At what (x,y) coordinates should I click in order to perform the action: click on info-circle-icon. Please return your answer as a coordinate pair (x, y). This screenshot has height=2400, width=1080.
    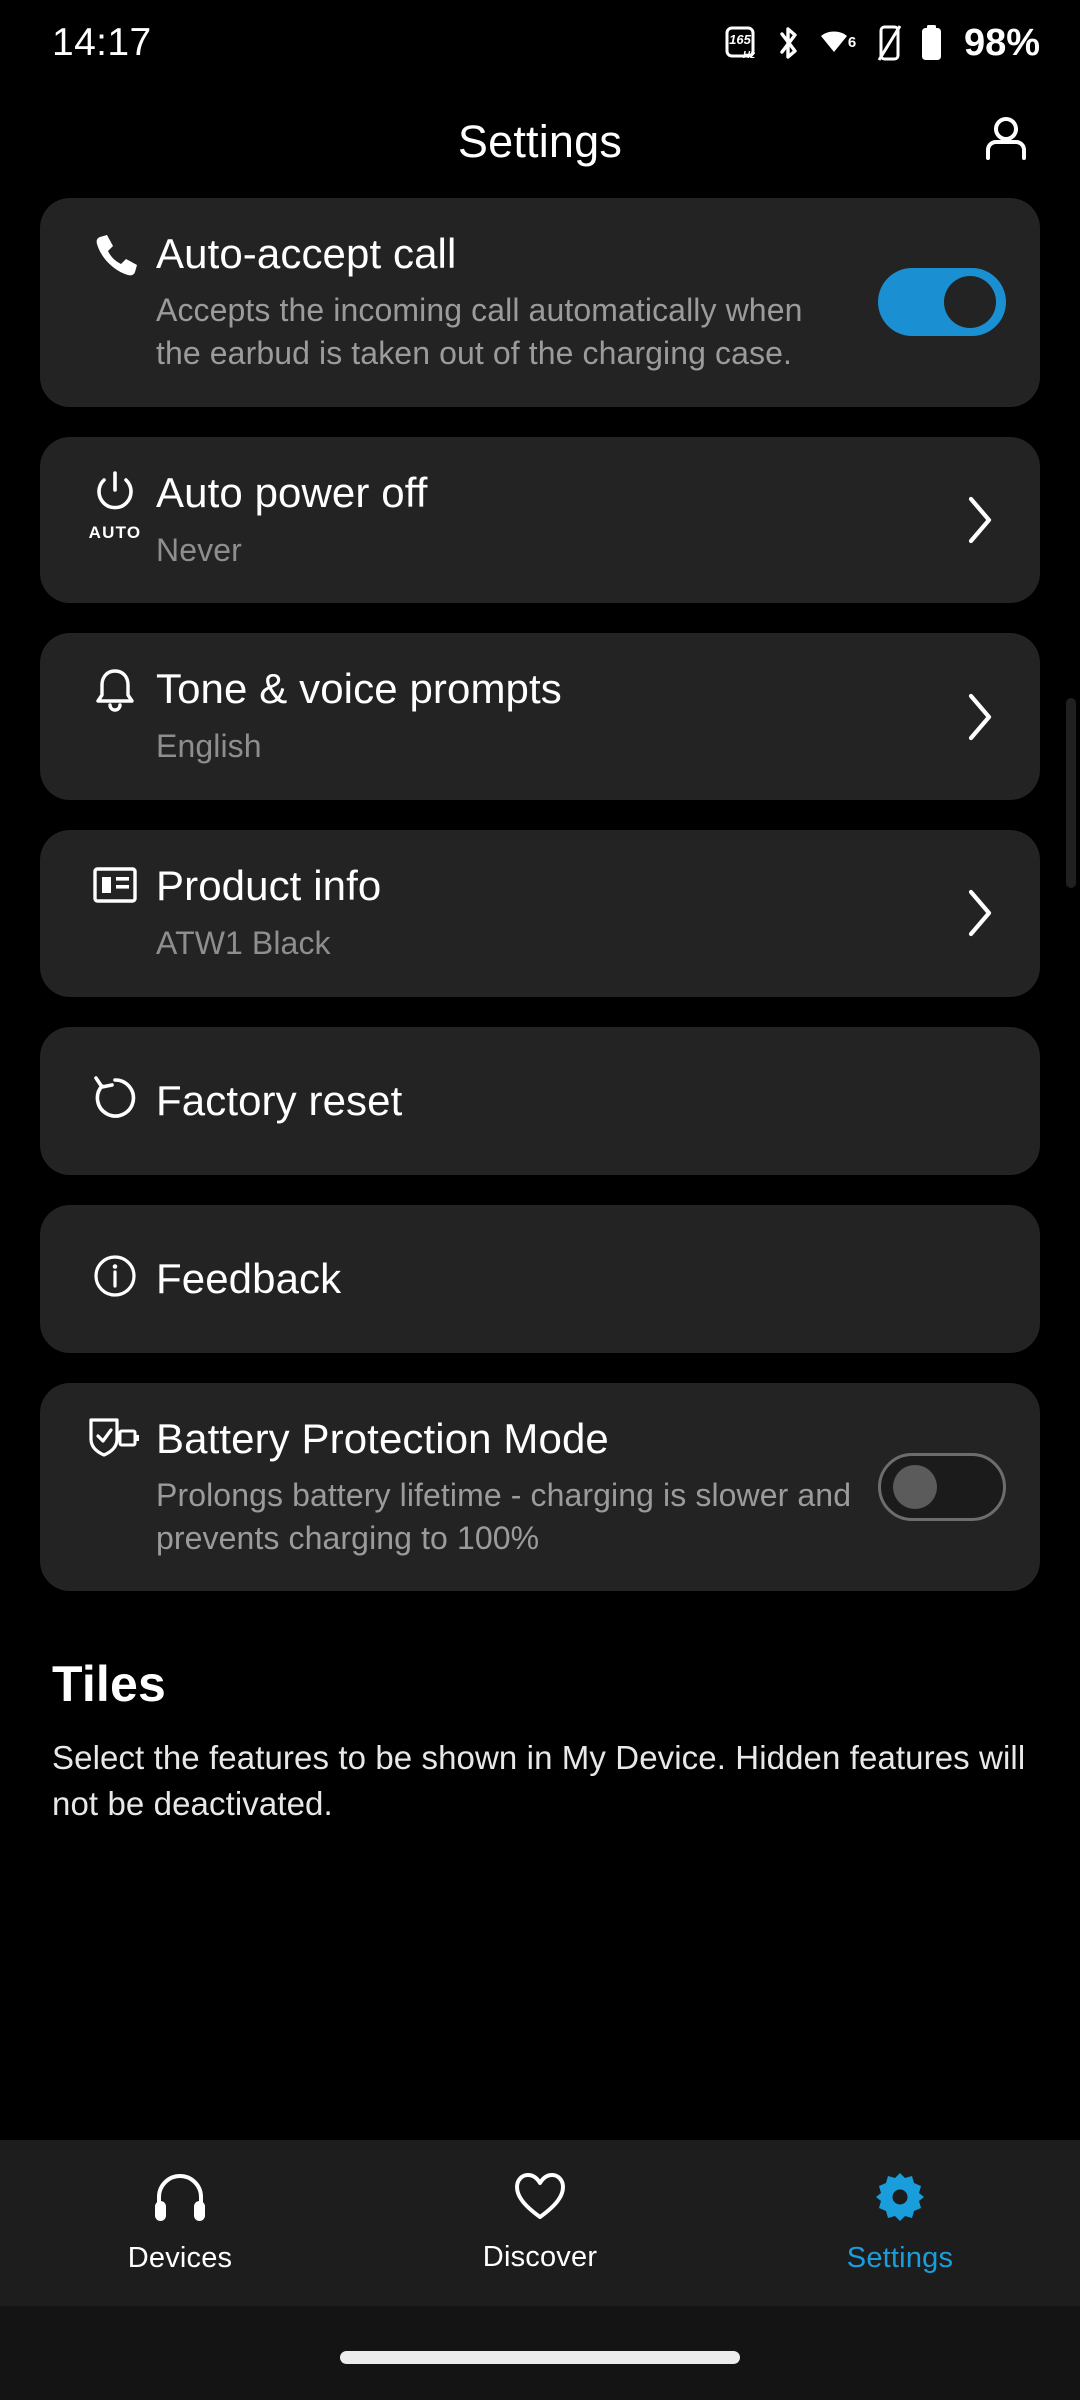
    Looking at the image, I should click on (115, 1278).